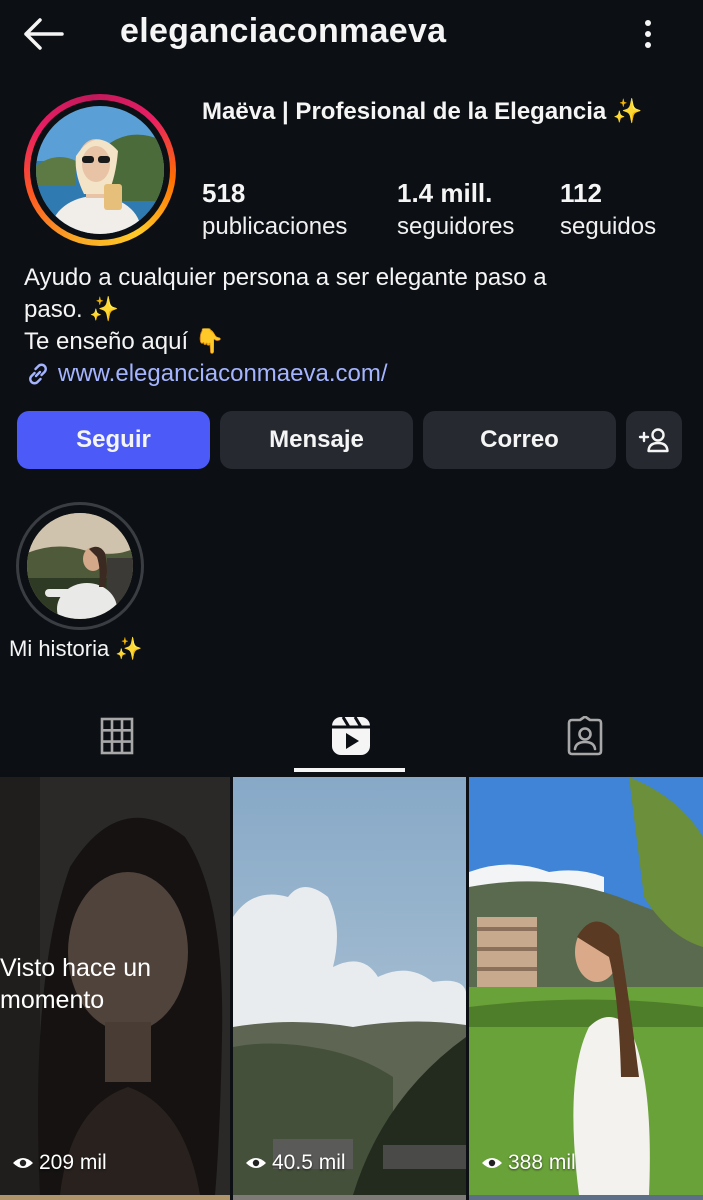 The width and height of the screenshot is (703, 1200). I want to click on tab-tagged, so click(585, 736).